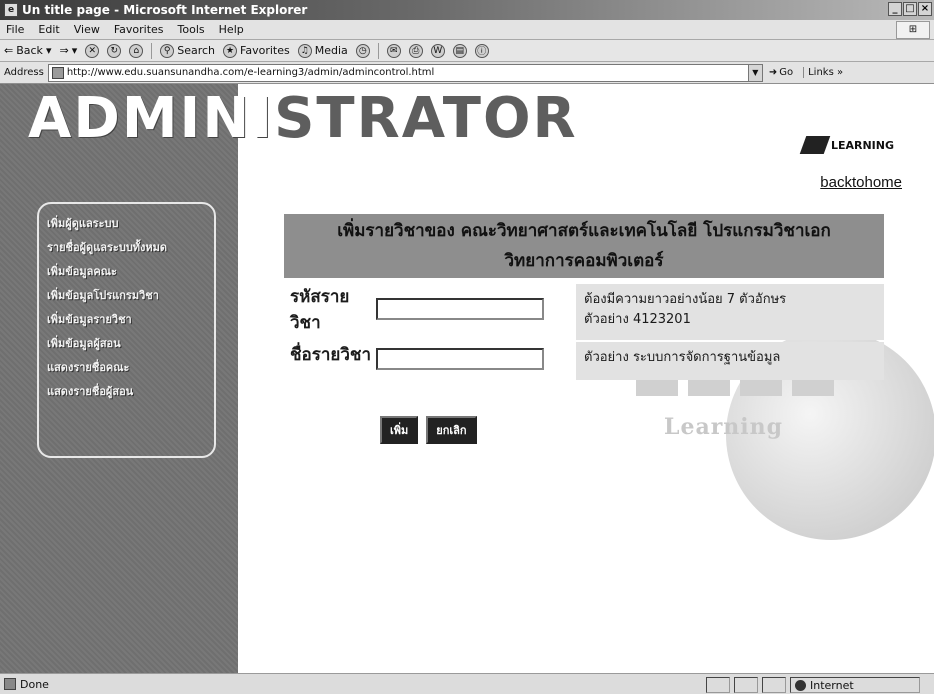 The width and height of the screenshot is (934, 694). Describe the element at coordinates (773, 72) in the screenshot. I see `go-arrow-icon: ➜` at that location.